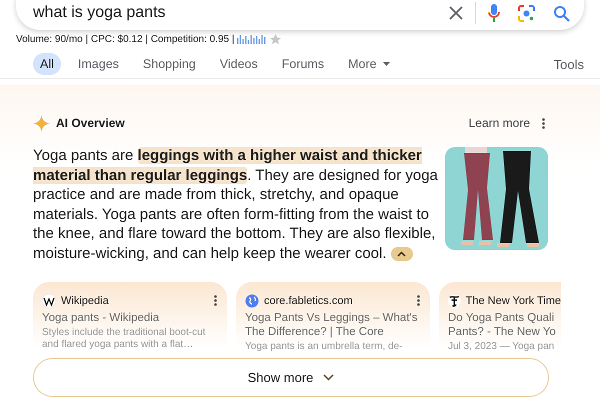 This screenshot has height=400, width=600. Describe the element at coordinates (308, 300) in the screenshot. I see `source-site-name: core.fabletics.com` at that location.